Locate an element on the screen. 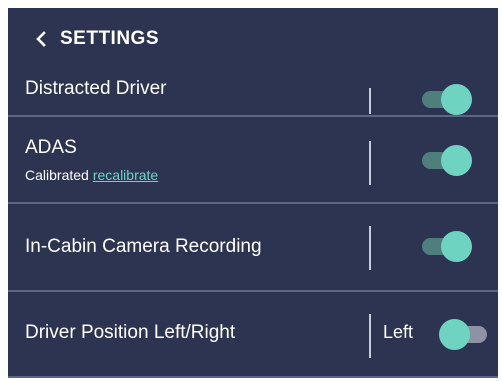  setting-label-distracted-driver: Distracted Driver is located at coordinates (96, 88).